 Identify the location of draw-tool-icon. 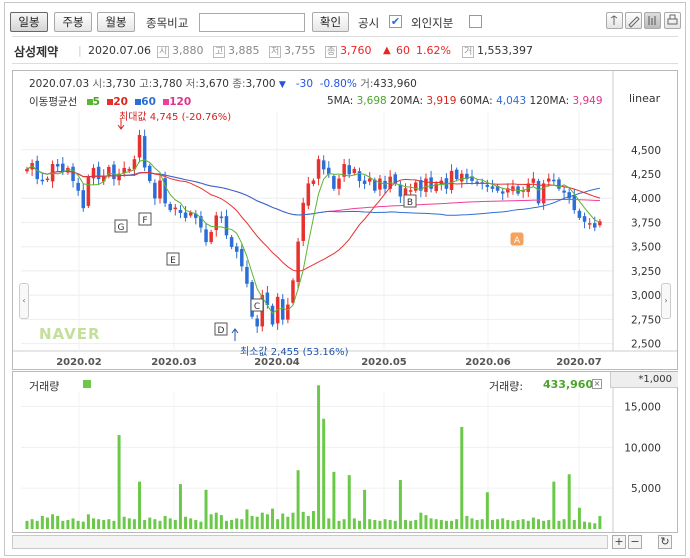
(633, 20).